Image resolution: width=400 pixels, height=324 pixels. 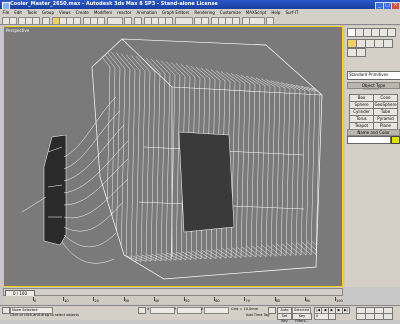 What do you see at coordinates (339, 301) in the screenshot?
I see `timeline-tick-label: 100` at bounding box center [339, 301].